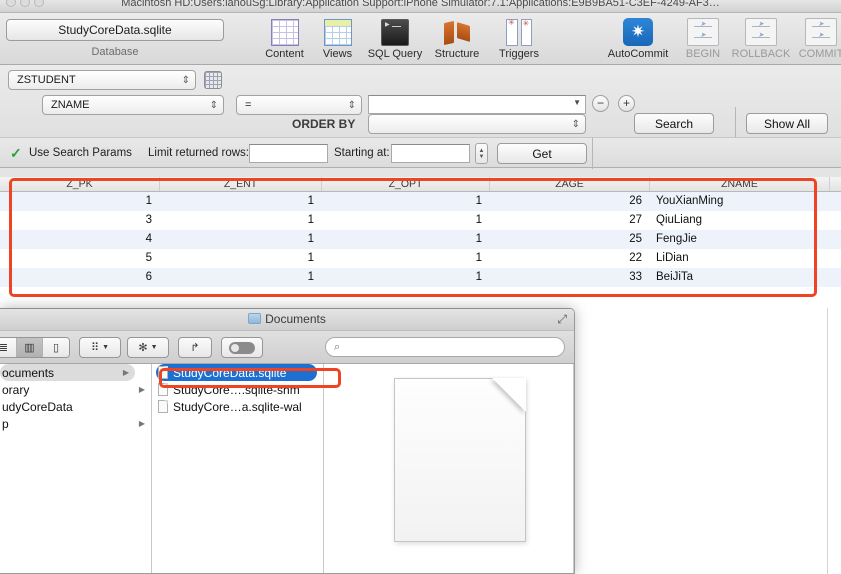  I want to click on table-row: 5 1 1 22 LiDian, so click(420, 258).